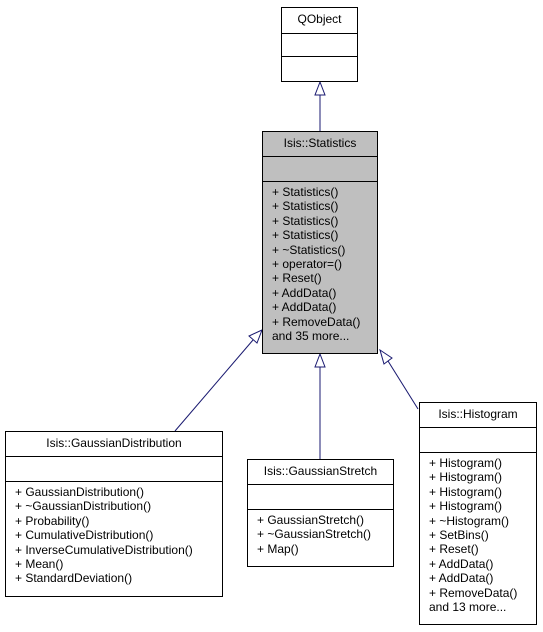  Describe the element at coordinates (320, 144) in the screenshot. I see `class-name: Isis::Statistics` at that location.